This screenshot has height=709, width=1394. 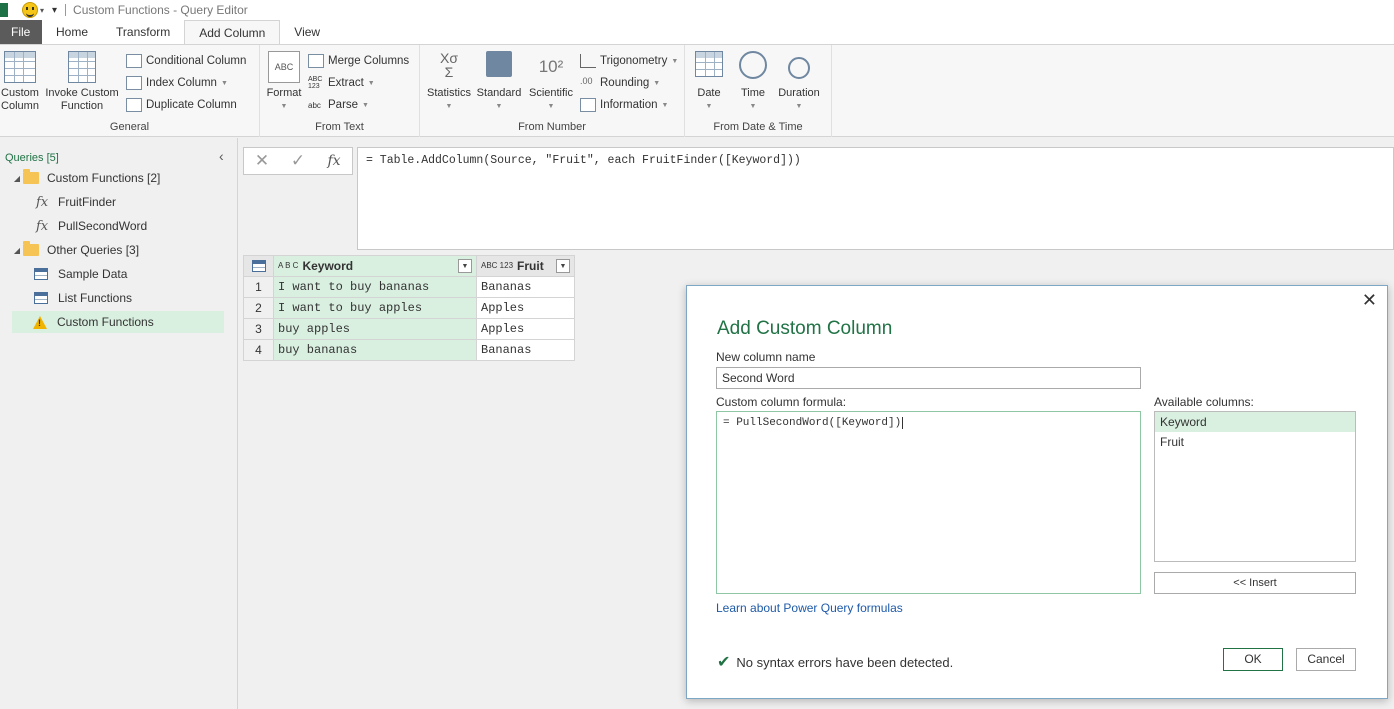 What do you see at coordinates (1255, 486) in the screenshot?
I see `available-columns-list: Keyword Fruit` at bounding box center [1255, 486].